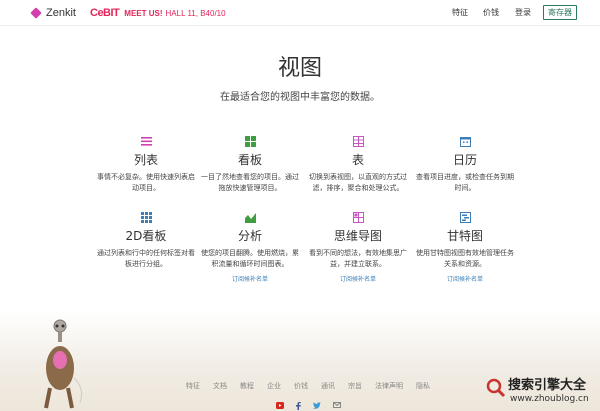 This screenshot has height=411, width=600. I want to click on gantt-icon, so click(465, 217).